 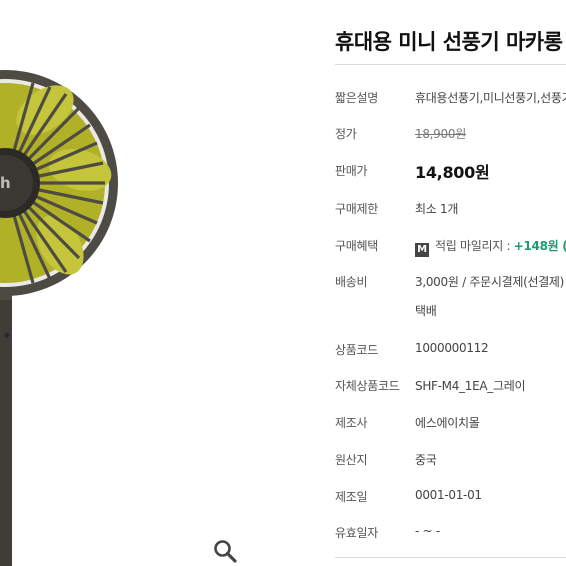 What do you see at coordinates (351, 497) in the screenshot?
I see `made-date-label: 제조일` at bounding box center [351, 497].